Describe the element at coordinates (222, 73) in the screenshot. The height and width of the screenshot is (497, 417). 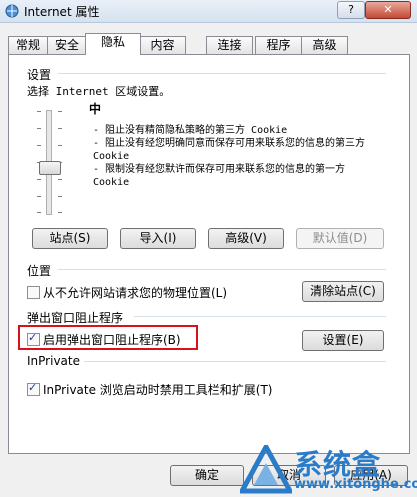
I see `settings-divider` at that location.